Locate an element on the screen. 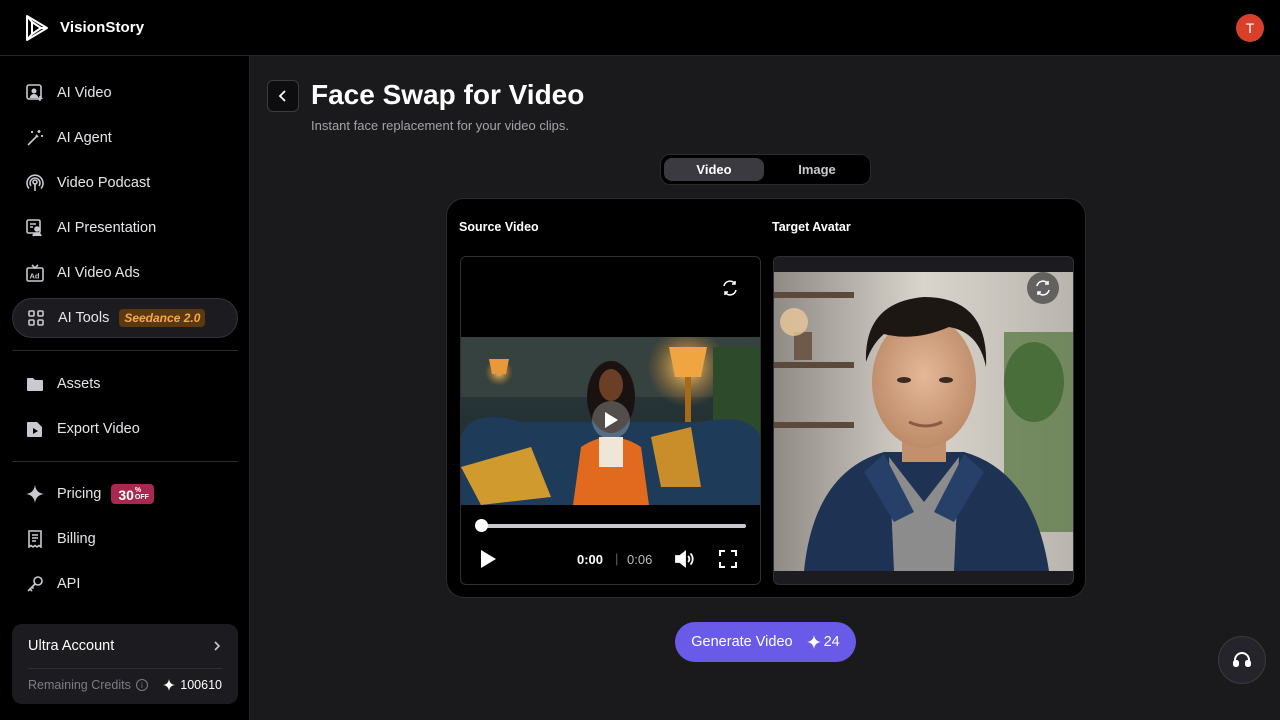 This screenshot has height=720, width=1280. credits-value-row: 100610 is located at coordinates (192, 685).